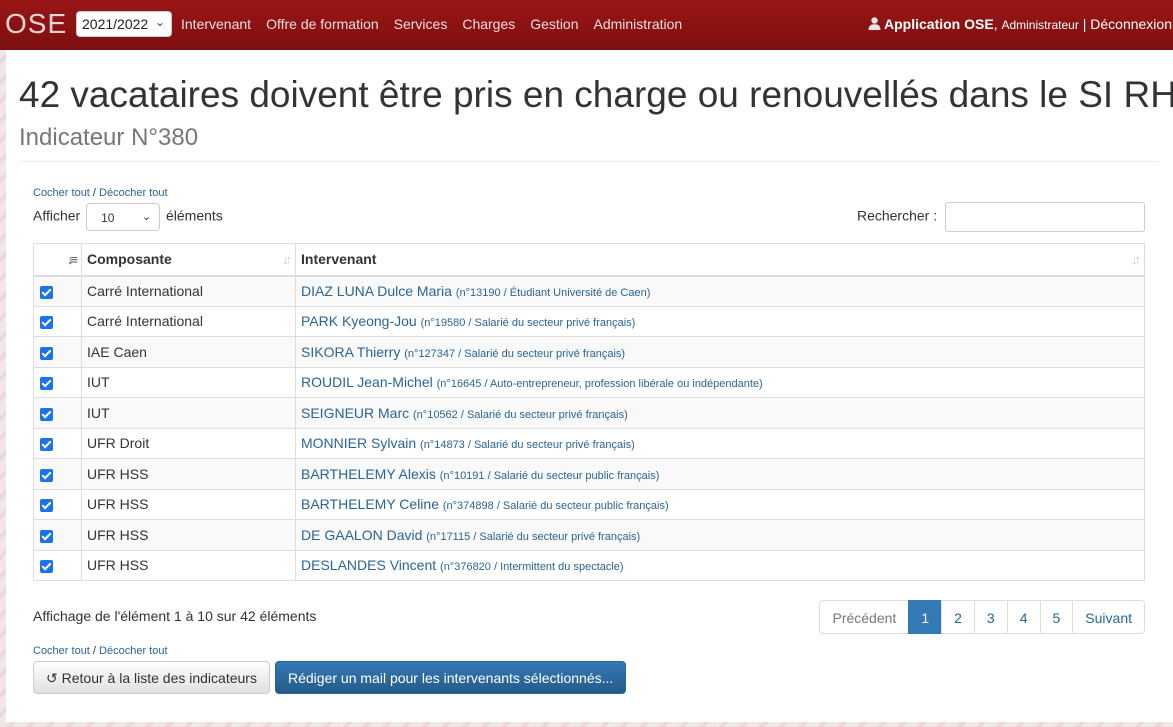  I want to click on selection-links-top: Cocher tout / Décocher tout, so click(100, 193).